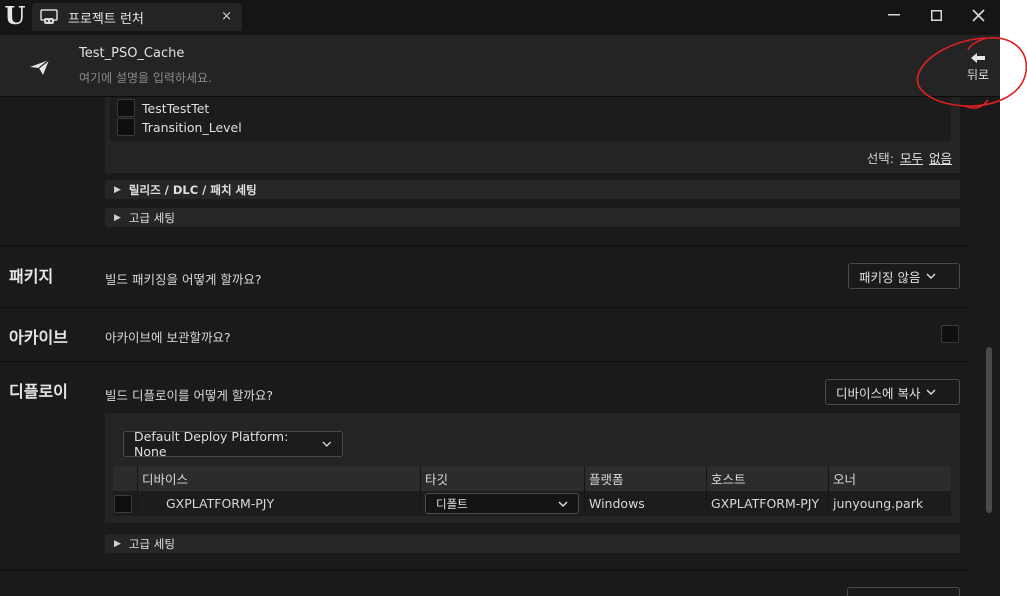  I want to click on device-checkbox, so click(123, 503).